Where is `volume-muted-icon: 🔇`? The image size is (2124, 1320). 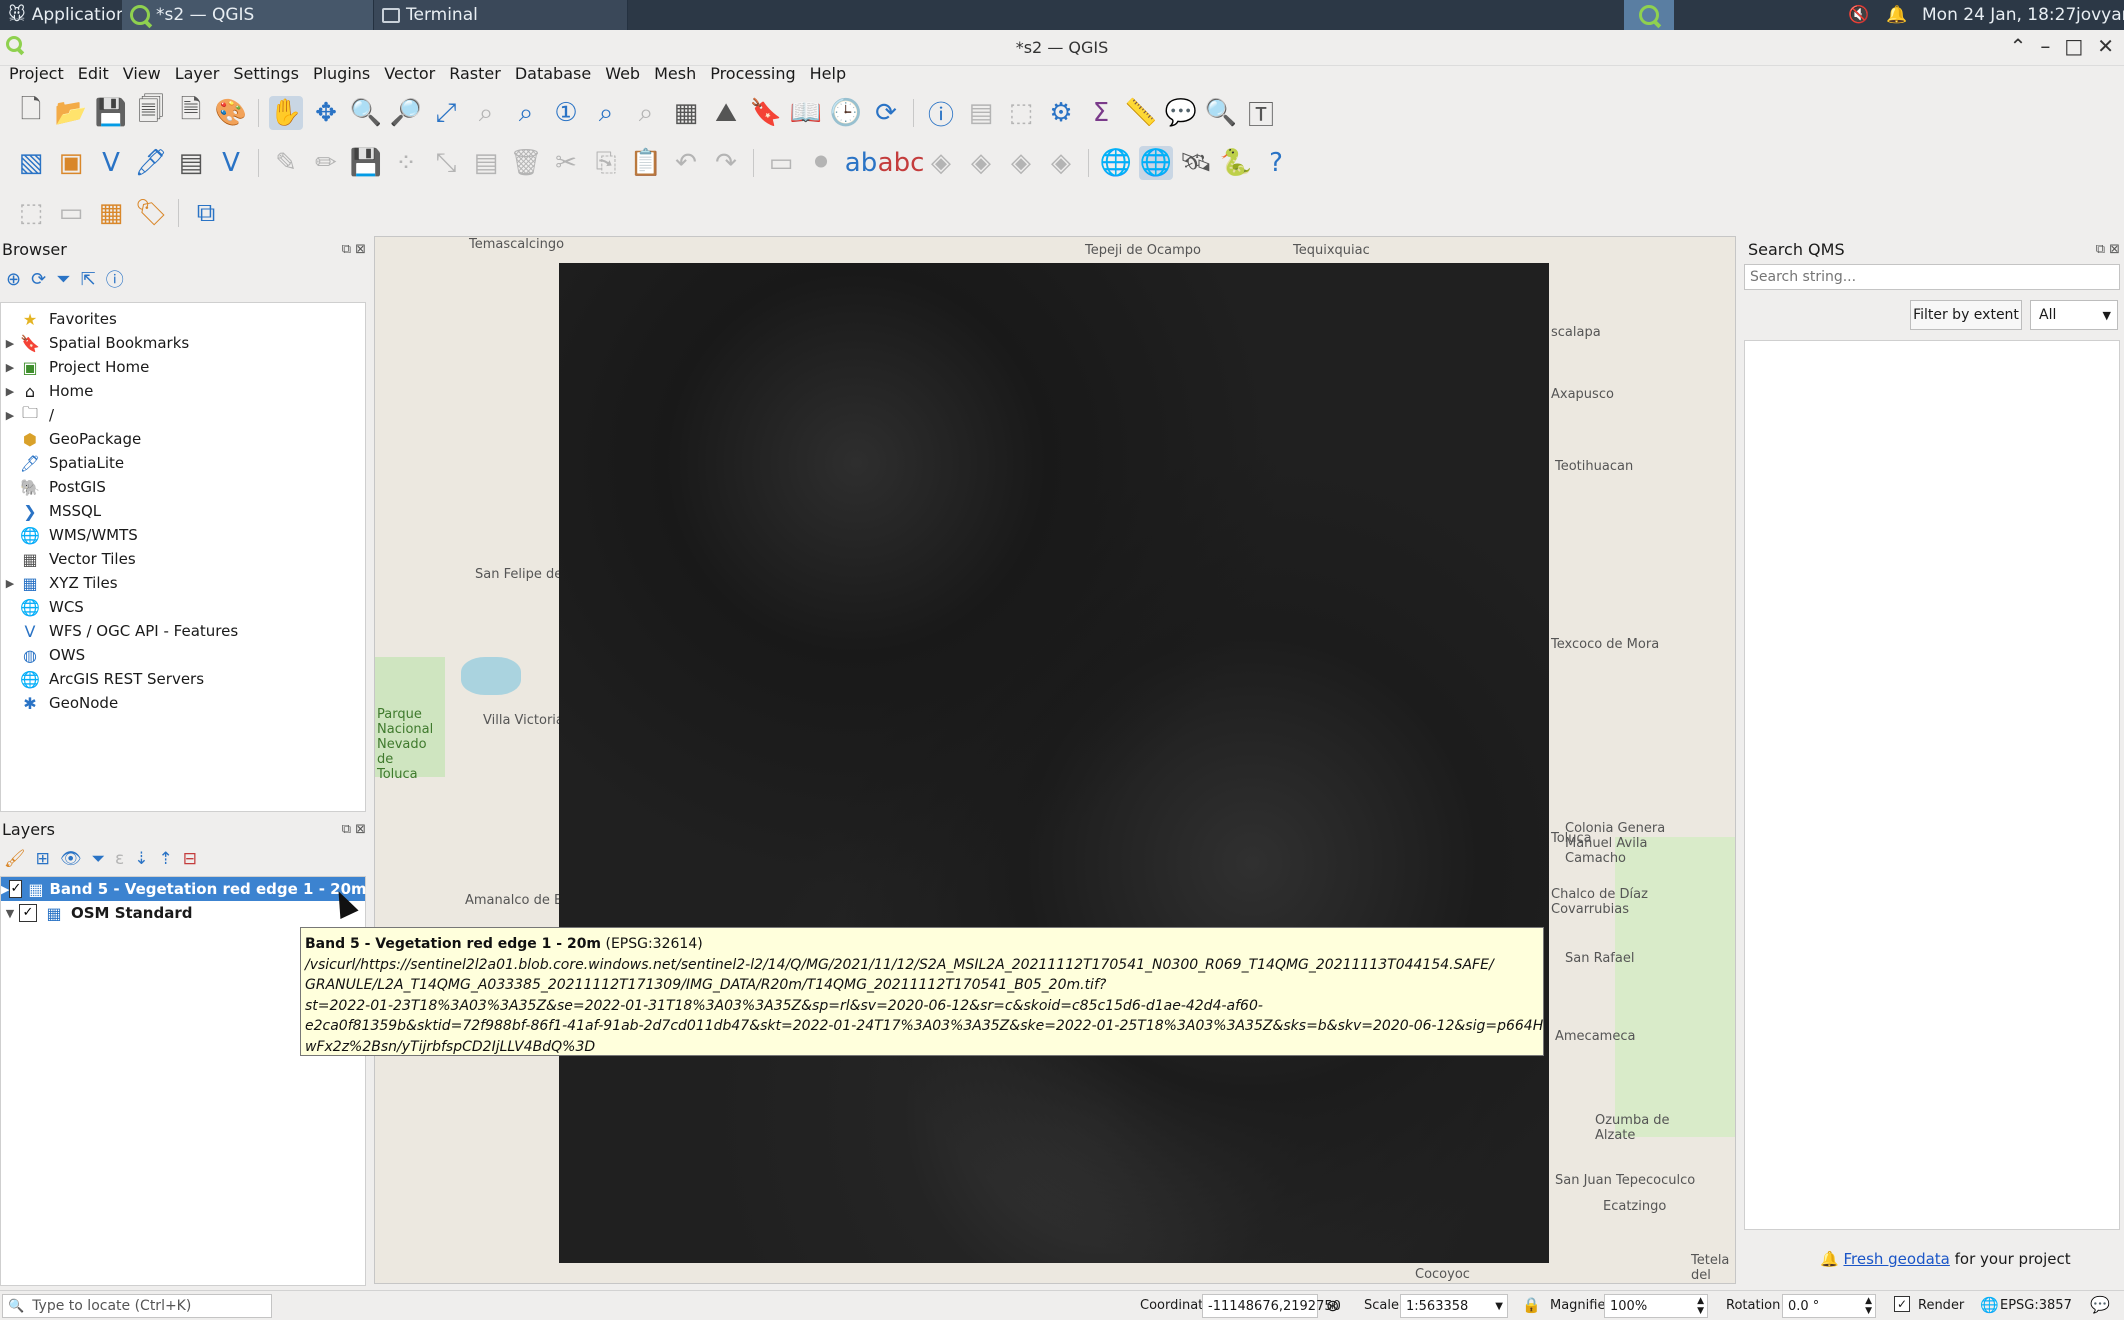
volume-muted-icon: 🔇 is located at coordinates (1858, 15).